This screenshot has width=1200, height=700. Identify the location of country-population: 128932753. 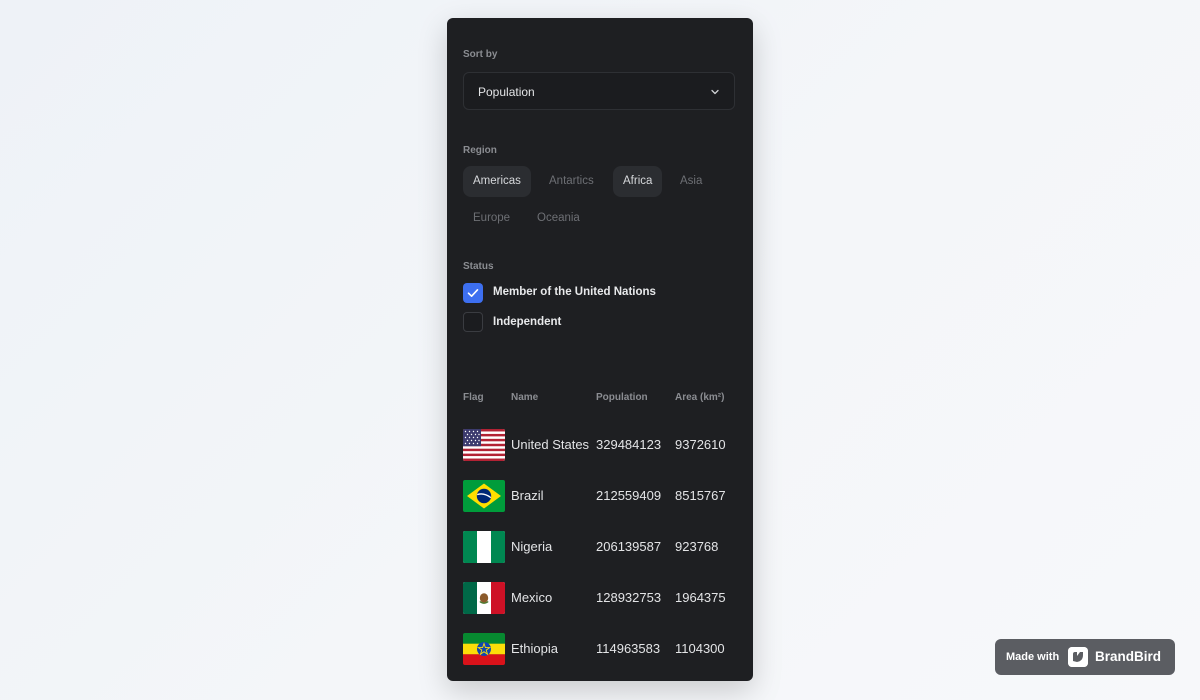
(629, 597).